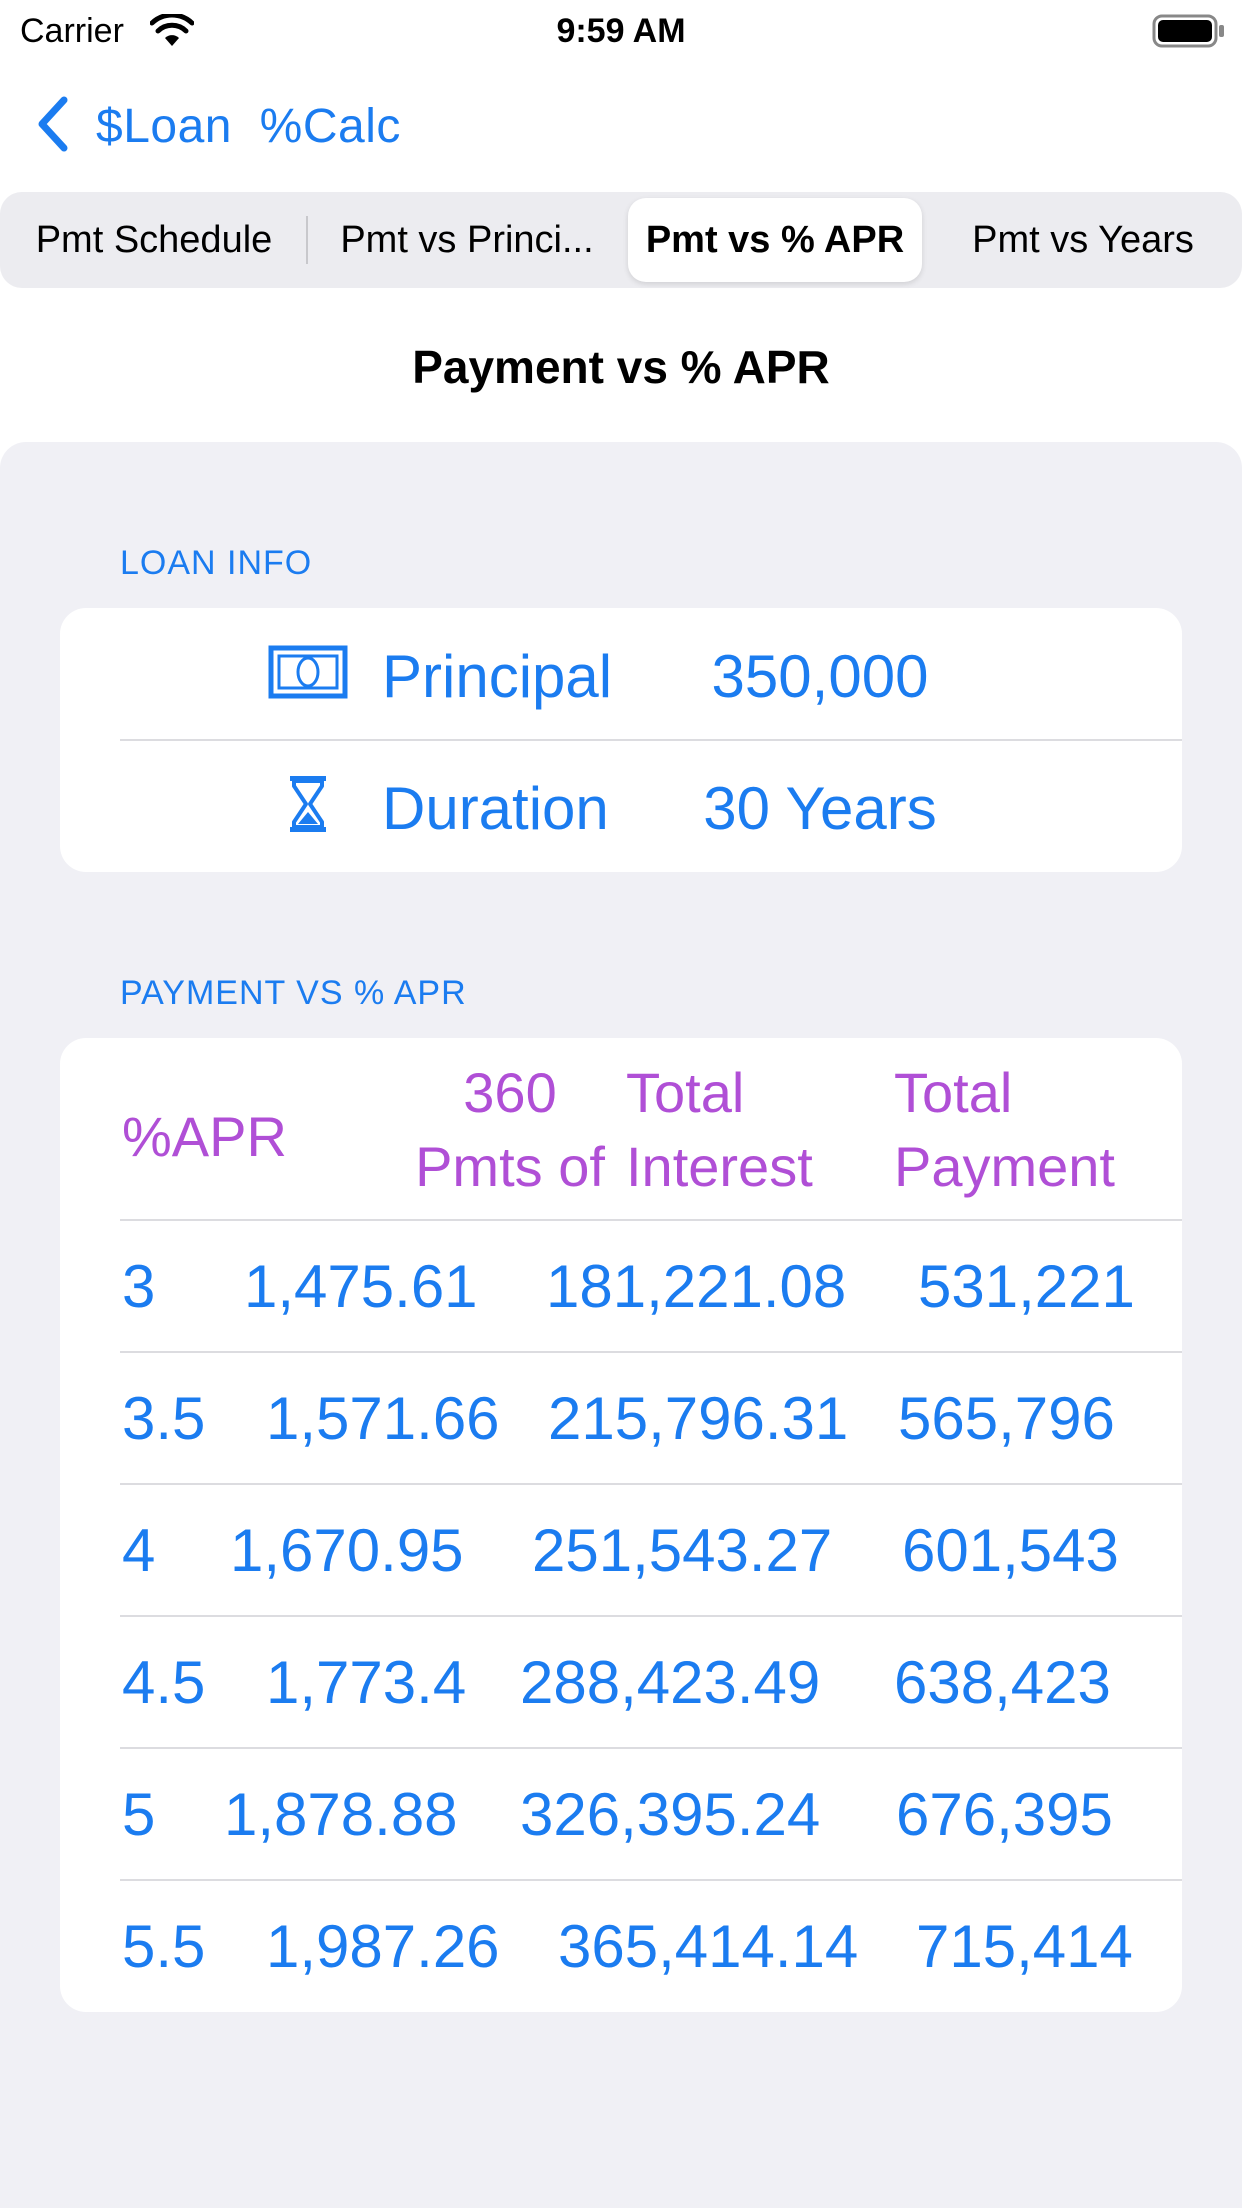 The width and height of the screenshot is (1242, 2208). What do you see at coordinates (775, 240) in the screenshot?
I see `tab-pmt-vs-apr: Pmt vs % APR` at bounding box center [775, 240].